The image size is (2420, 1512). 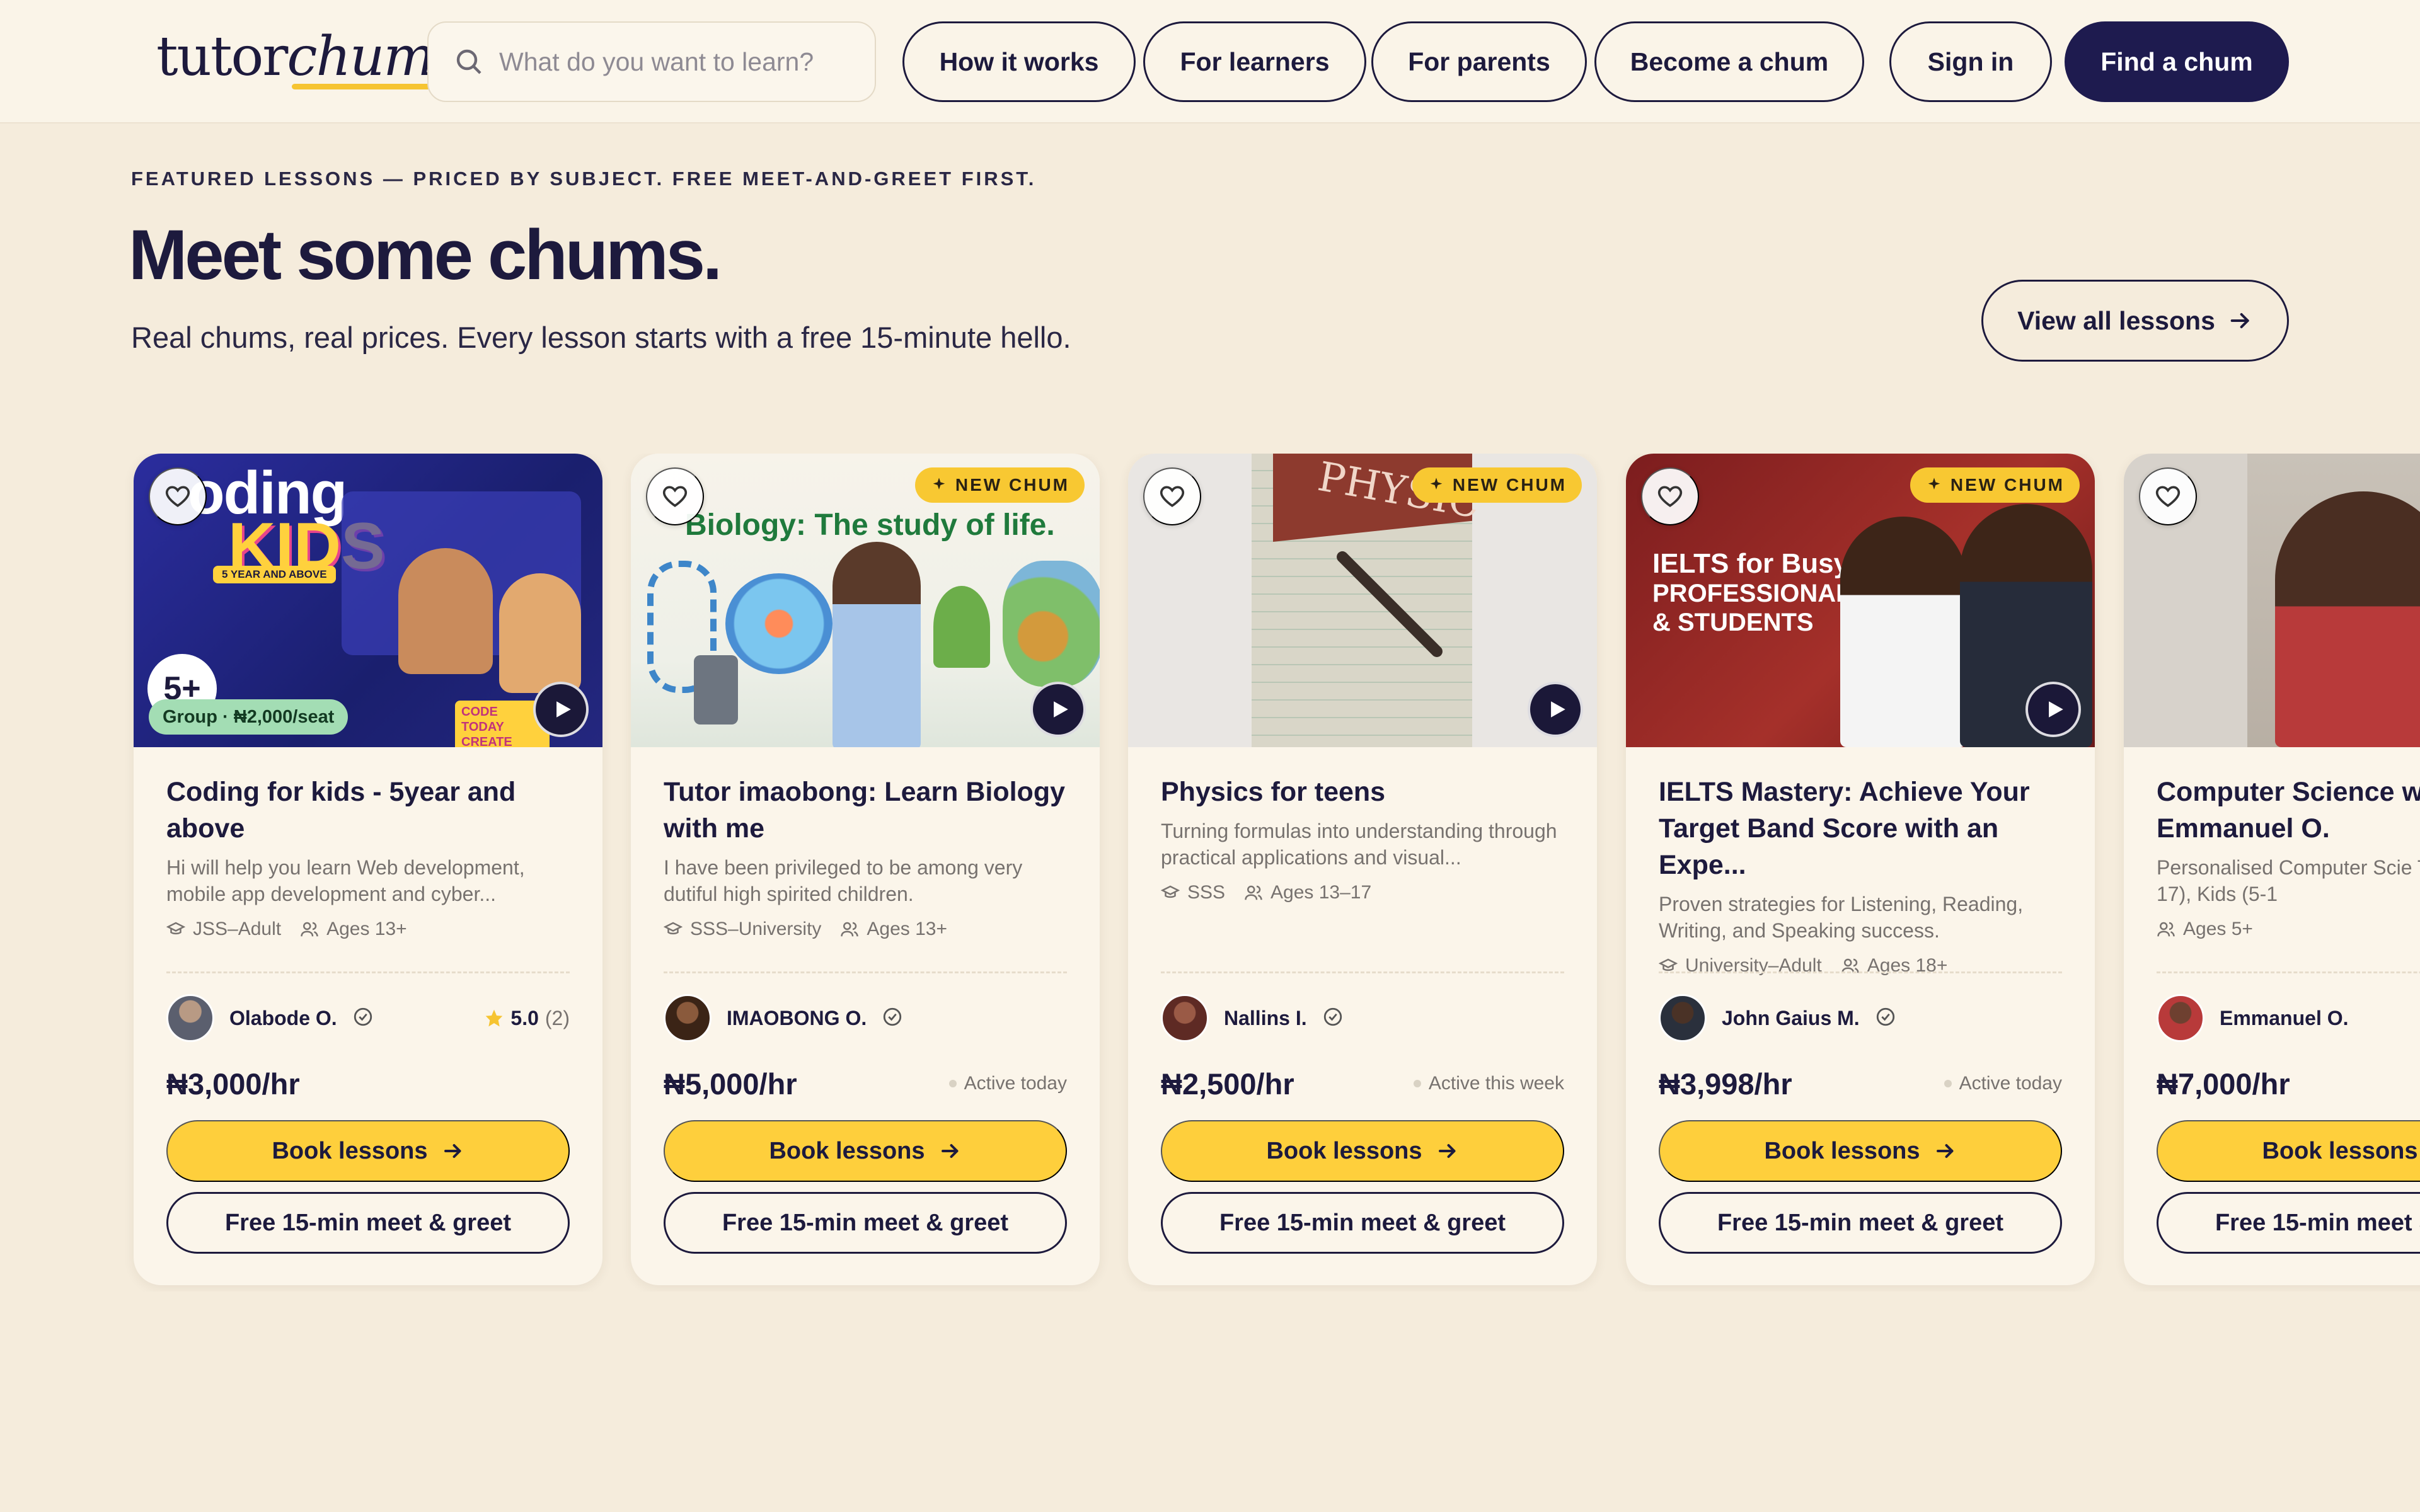 What do you see at coordinates (426, 254) in the screenshot?
I see `page-headline: Meet some chums.` at bounding box center [426, 254].